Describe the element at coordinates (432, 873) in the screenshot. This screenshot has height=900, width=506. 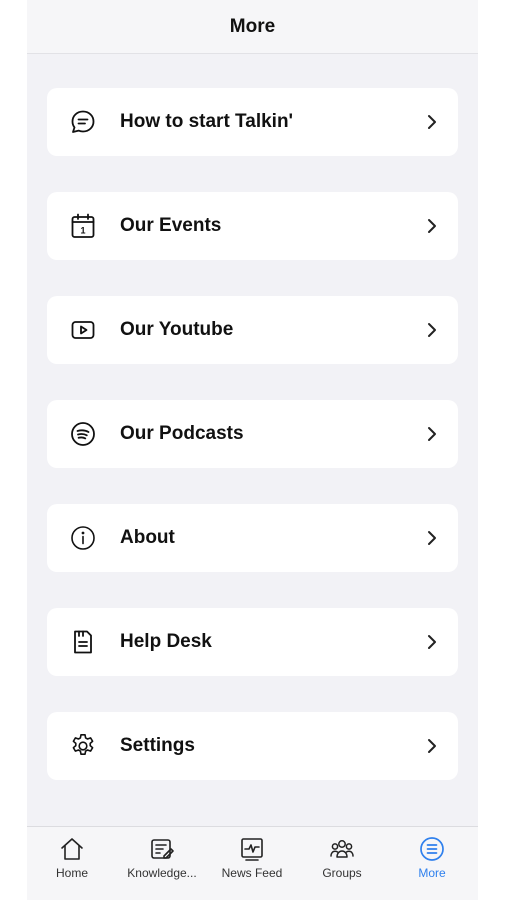
I see `tab-label: More` at that location.